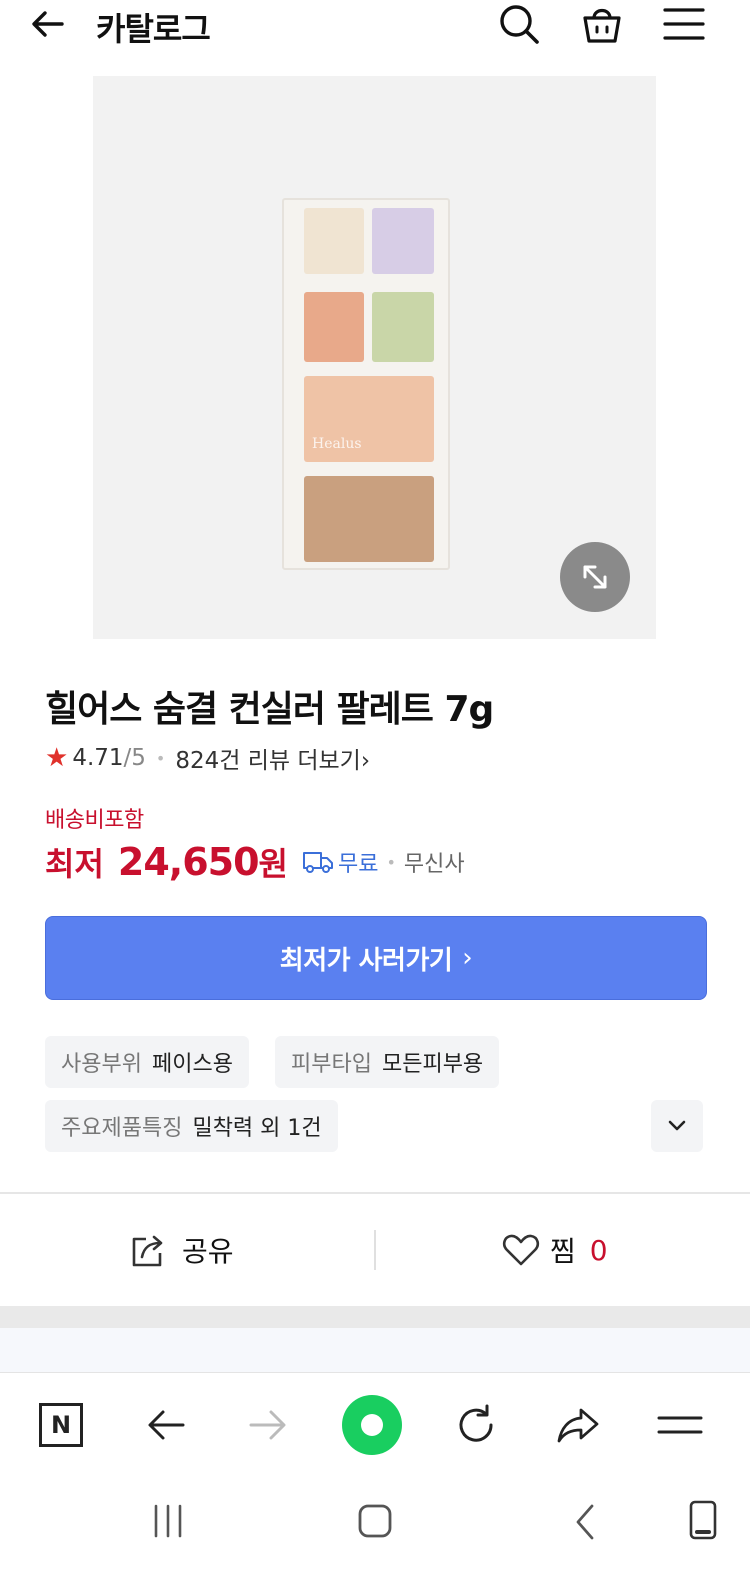  I want to click on share-icon, so click(147, 1251).